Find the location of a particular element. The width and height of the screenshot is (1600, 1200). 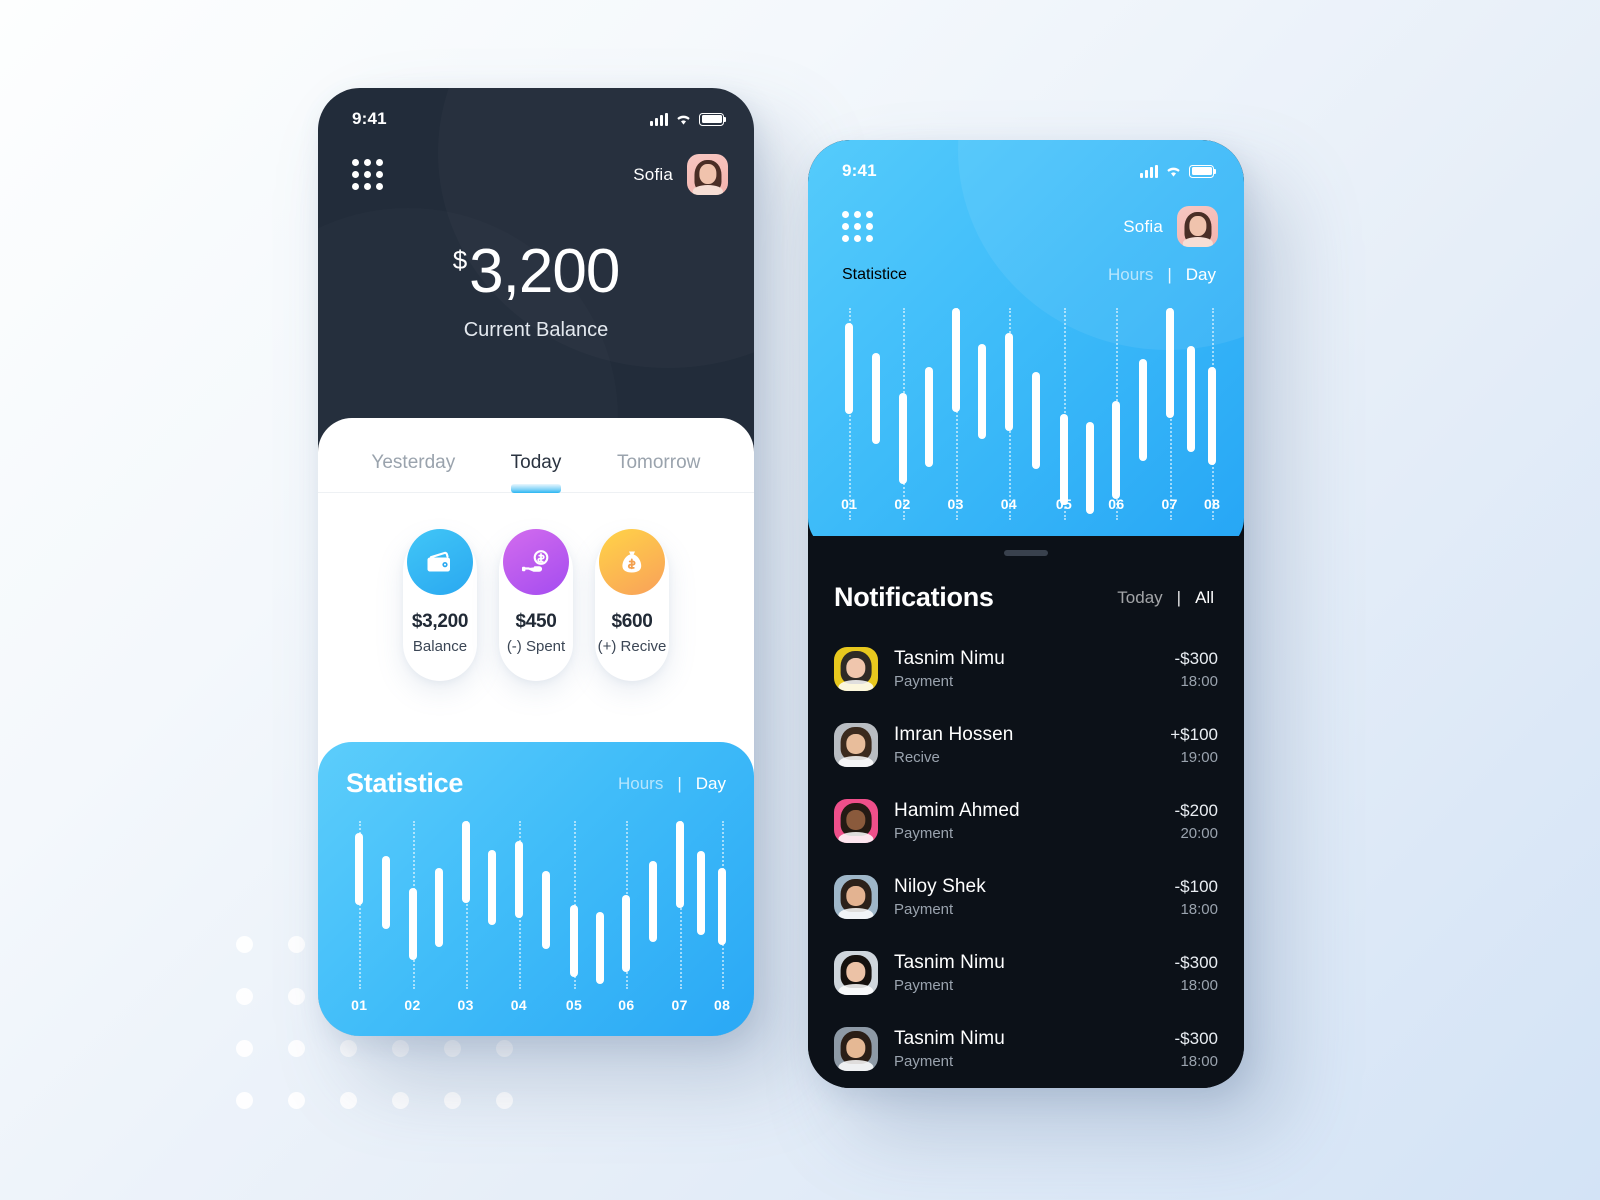

card-recive: $600 (+) Recive is located at coordinates (632, 605).